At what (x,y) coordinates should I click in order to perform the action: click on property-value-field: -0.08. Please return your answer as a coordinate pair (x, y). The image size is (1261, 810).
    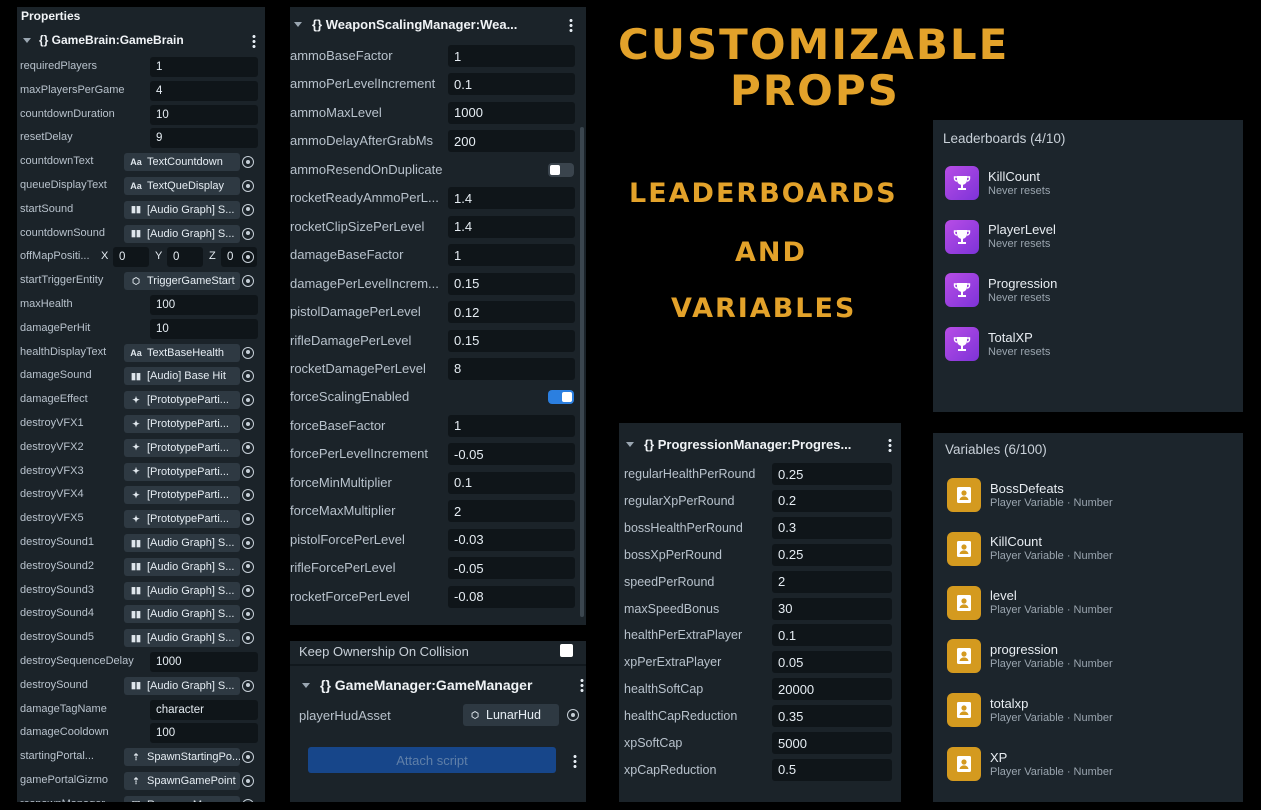
    Looking at the image, I should click on (511, 596).